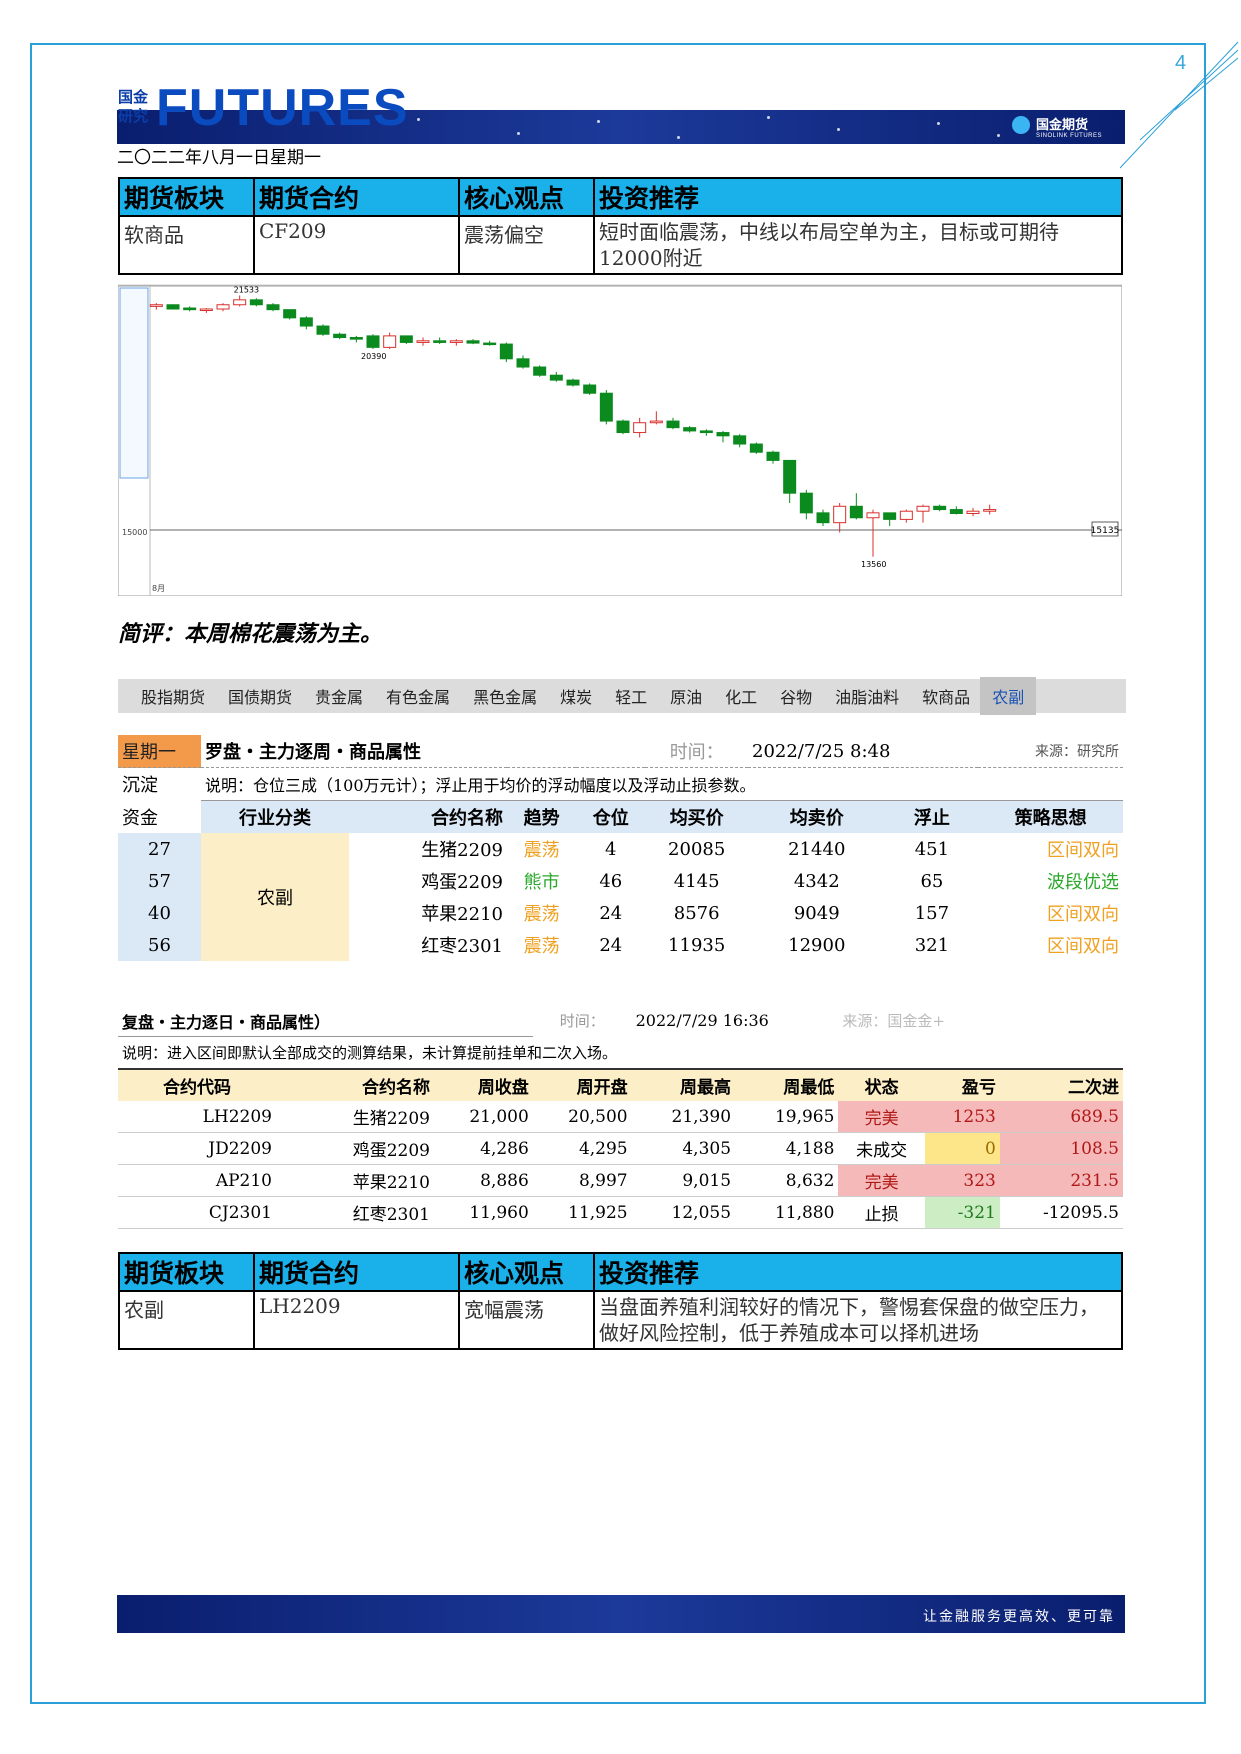 Image resolution: width=1241 pixels, height=1754 pixels. Describe the element at coordinates (526, 1320) in the screenshot. I see `rec-view: 宽幅震荡` at that location.